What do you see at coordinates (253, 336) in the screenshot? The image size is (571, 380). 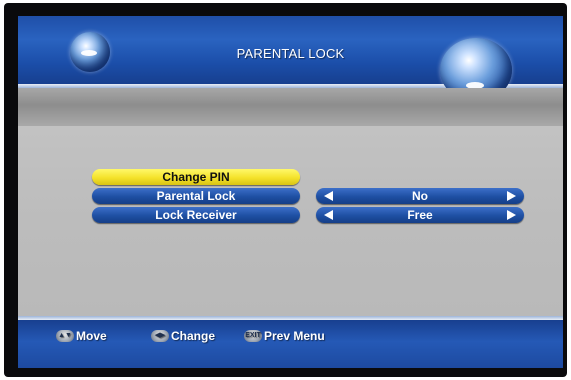 I see `exit-button-icon: EXIT` at bounding box center [253, 336].